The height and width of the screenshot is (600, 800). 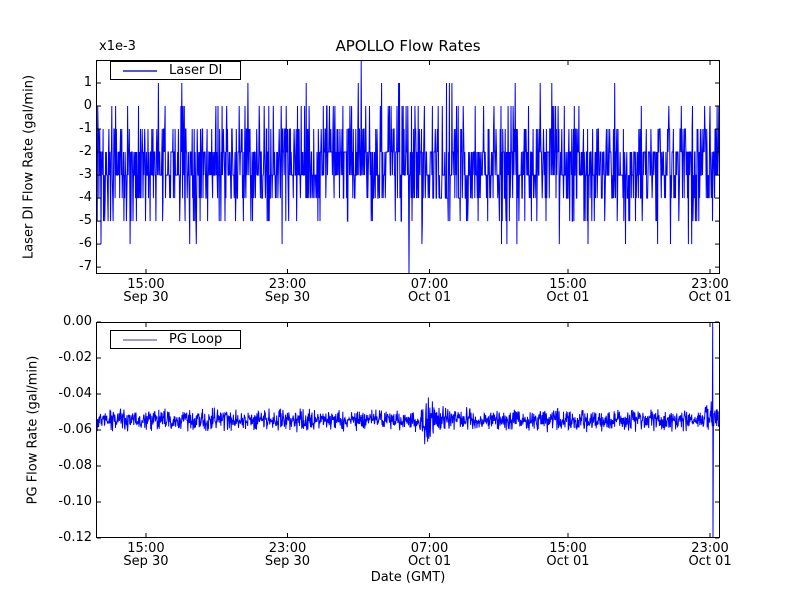 I want to click on legend-pg-loop: PG Loop, so click(x=175, y=339).